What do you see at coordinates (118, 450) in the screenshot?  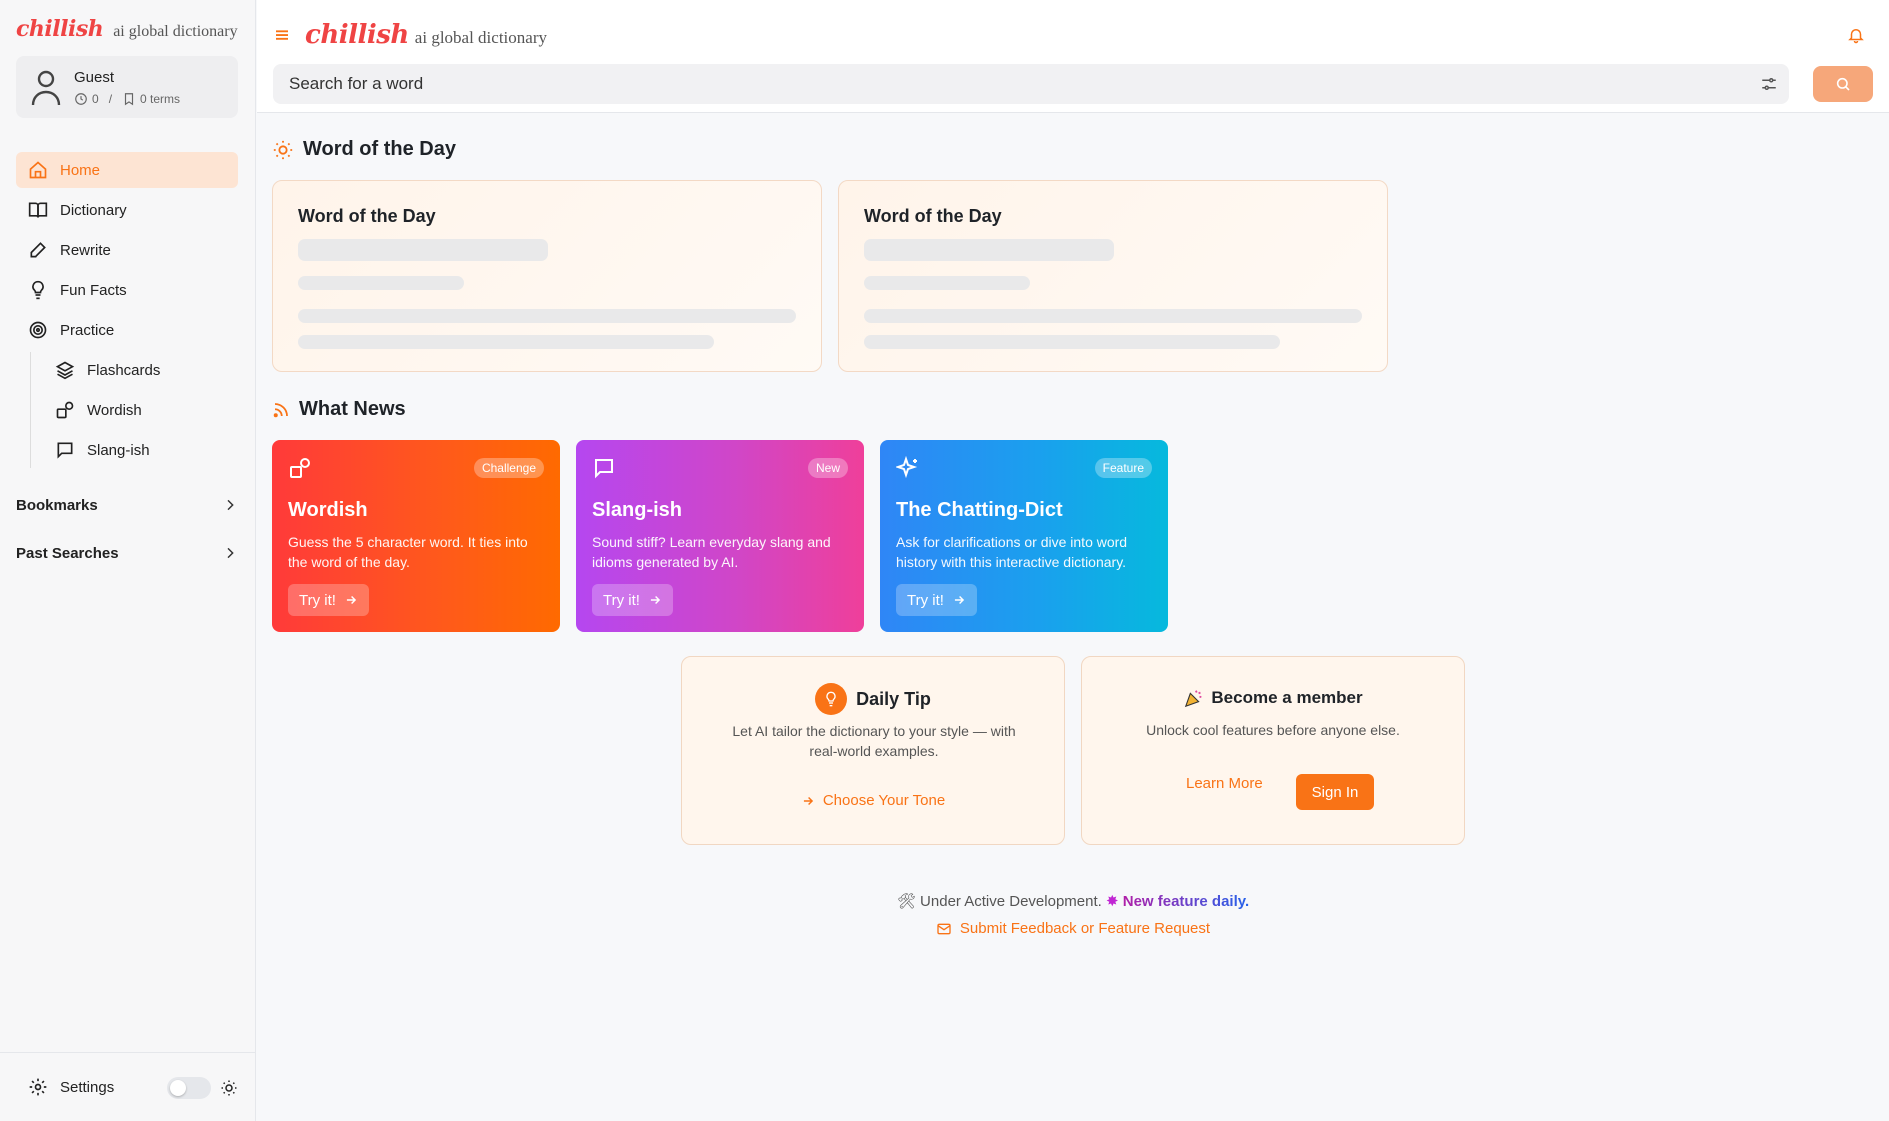 I see `sidebar-item-label: Slang-ish` at bounding box center [118, 450].